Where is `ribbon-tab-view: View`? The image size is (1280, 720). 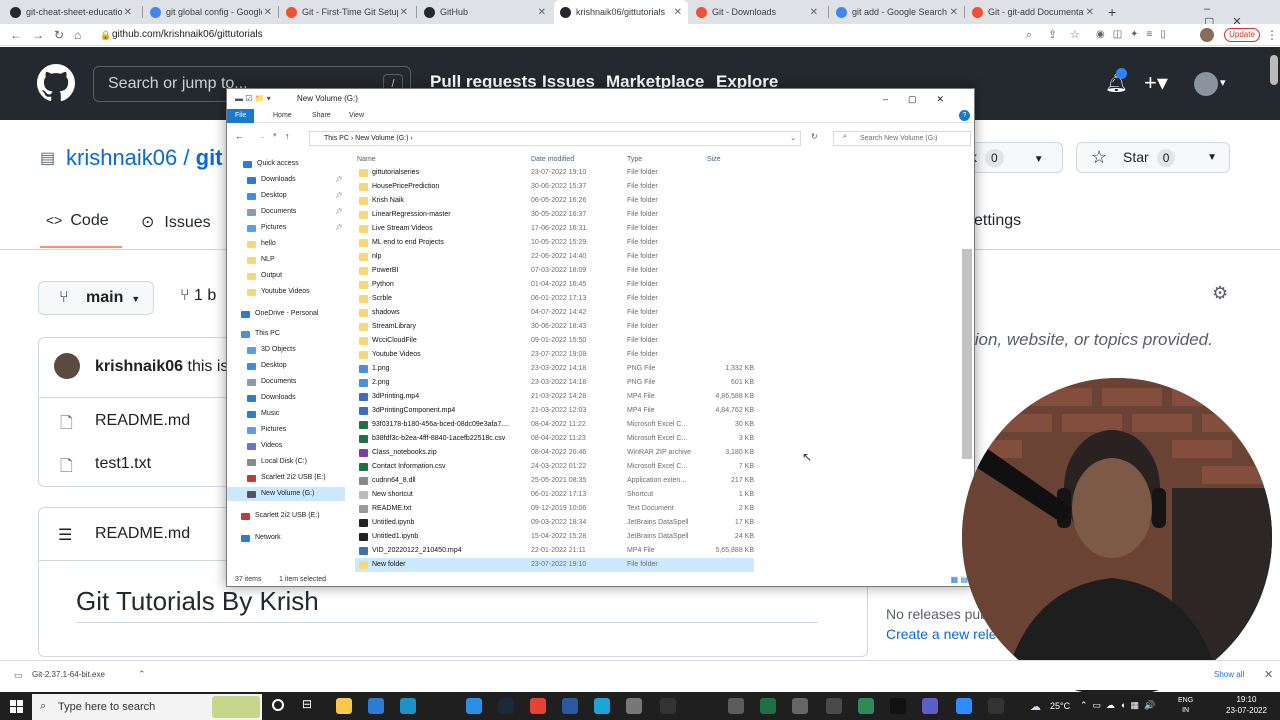
ribbon-tab-view: View is located at coordinates (356, 116).